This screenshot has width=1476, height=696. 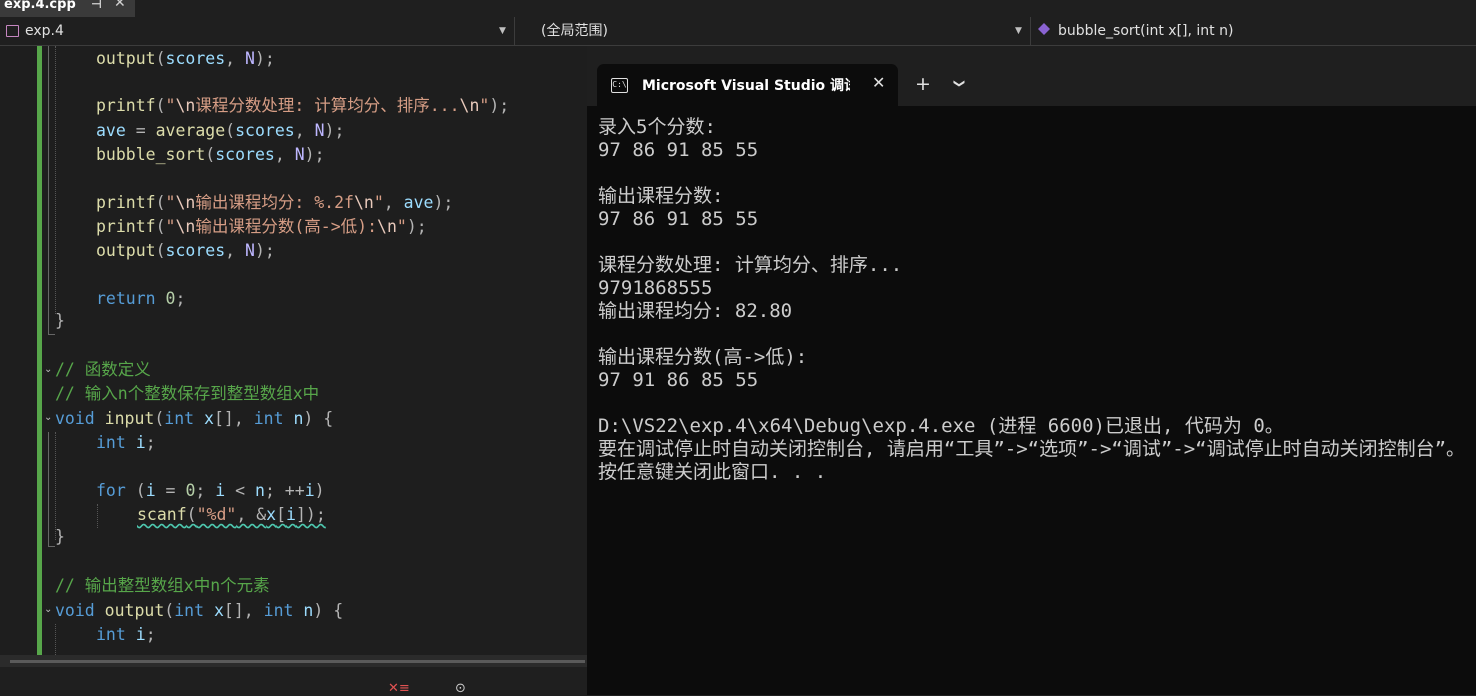 What do you see at coordinates (111, 130) in the screenshot?
I see `token: ave` at bounding box center [111, 130].